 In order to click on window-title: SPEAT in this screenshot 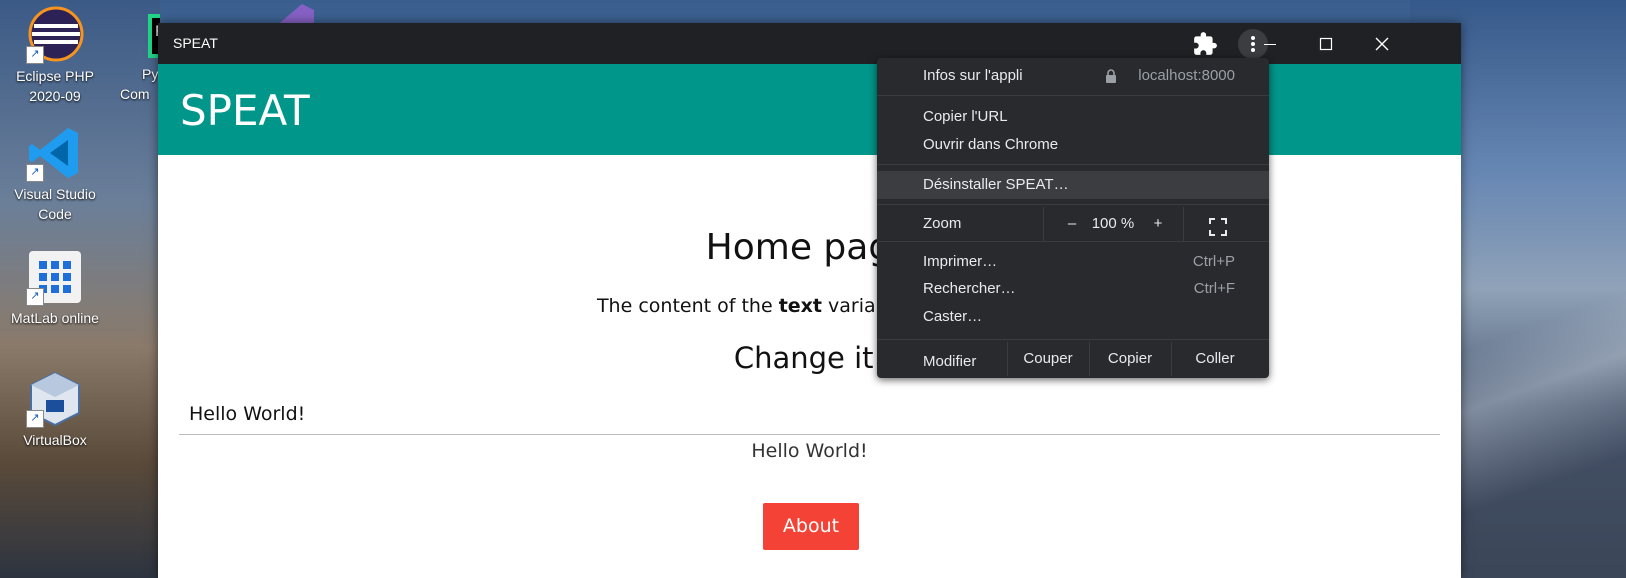, I will do `click(195, 43)`.